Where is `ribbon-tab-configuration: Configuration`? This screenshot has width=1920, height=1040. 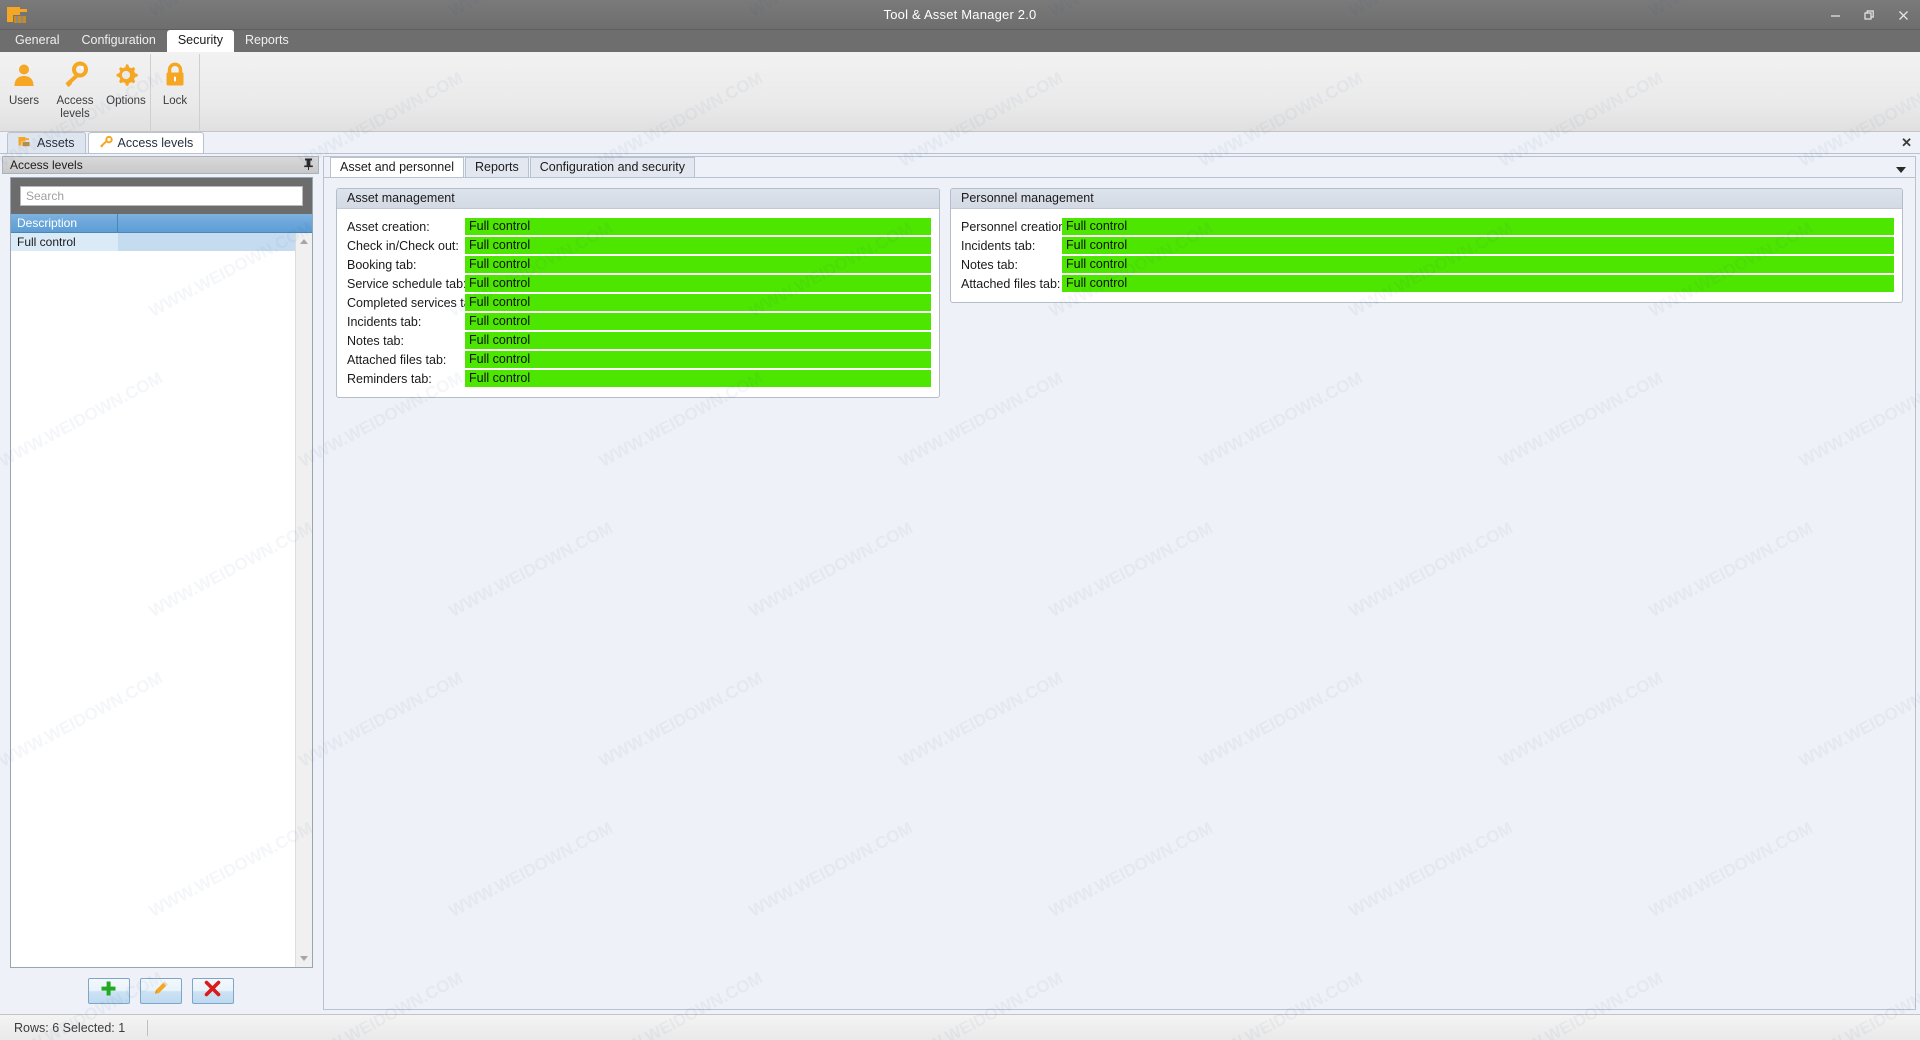
ribbon-tab-configuration: Configuration is located at coordinates (118, 41).